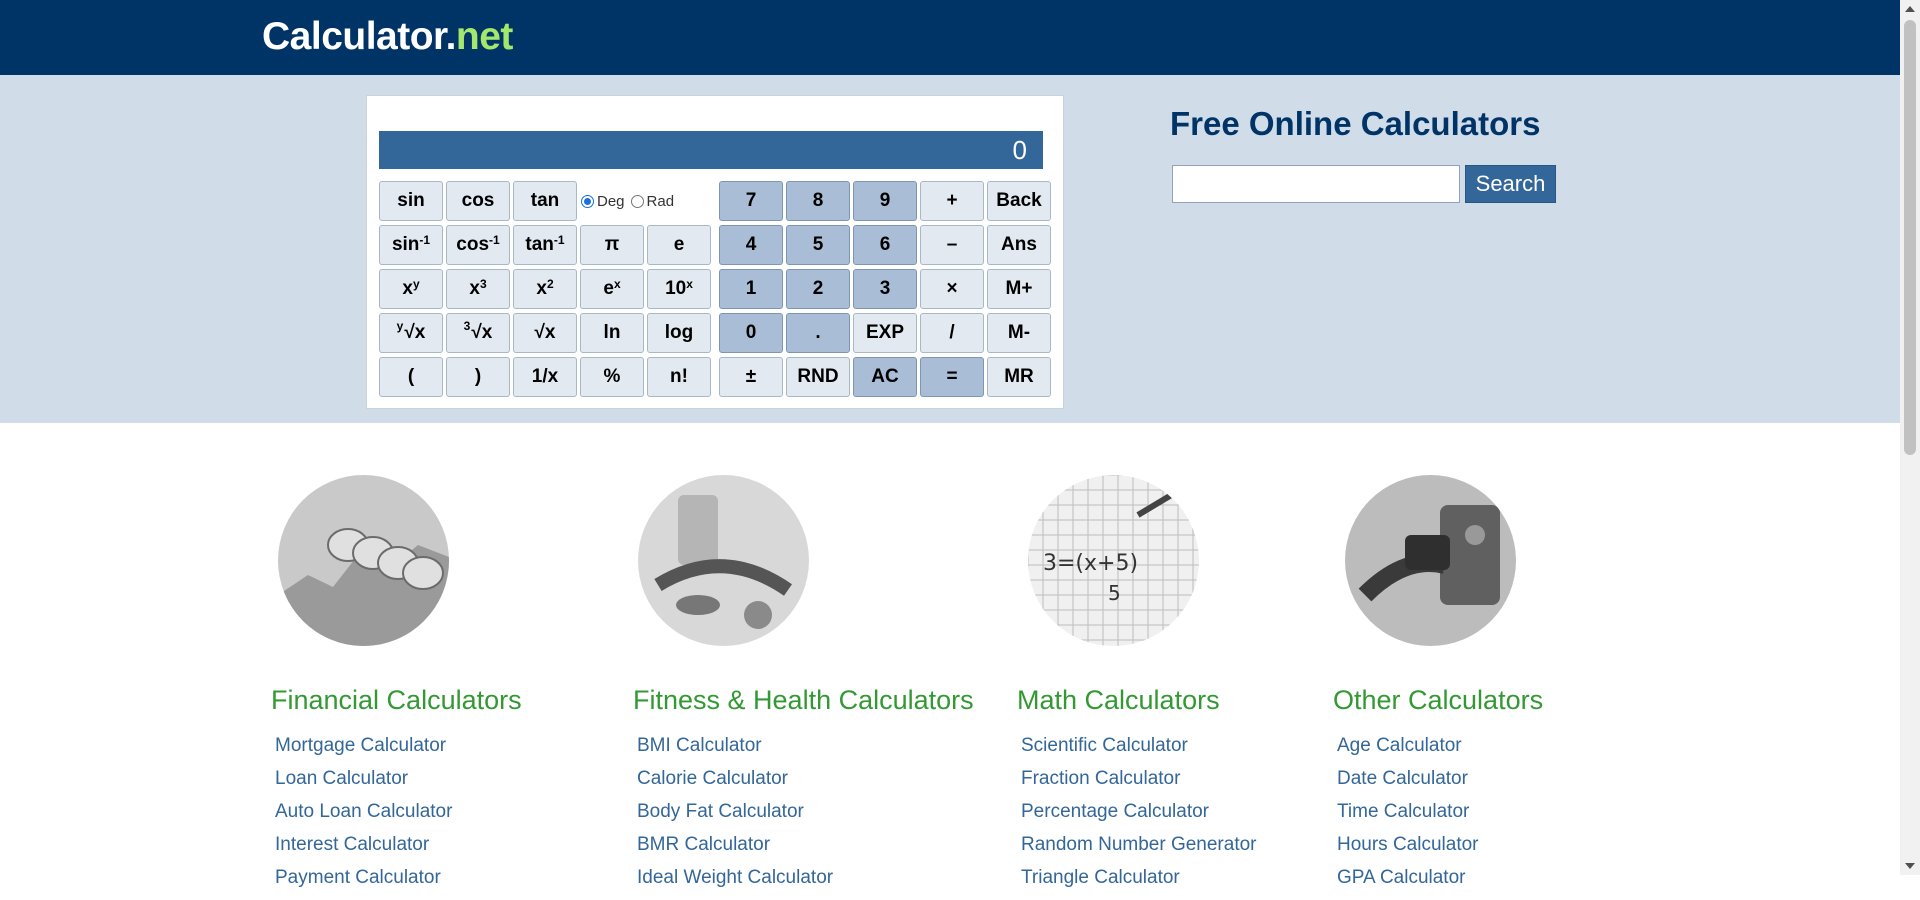  I want to click on calculator-link: Calorie Calculator, so click(712, 778).